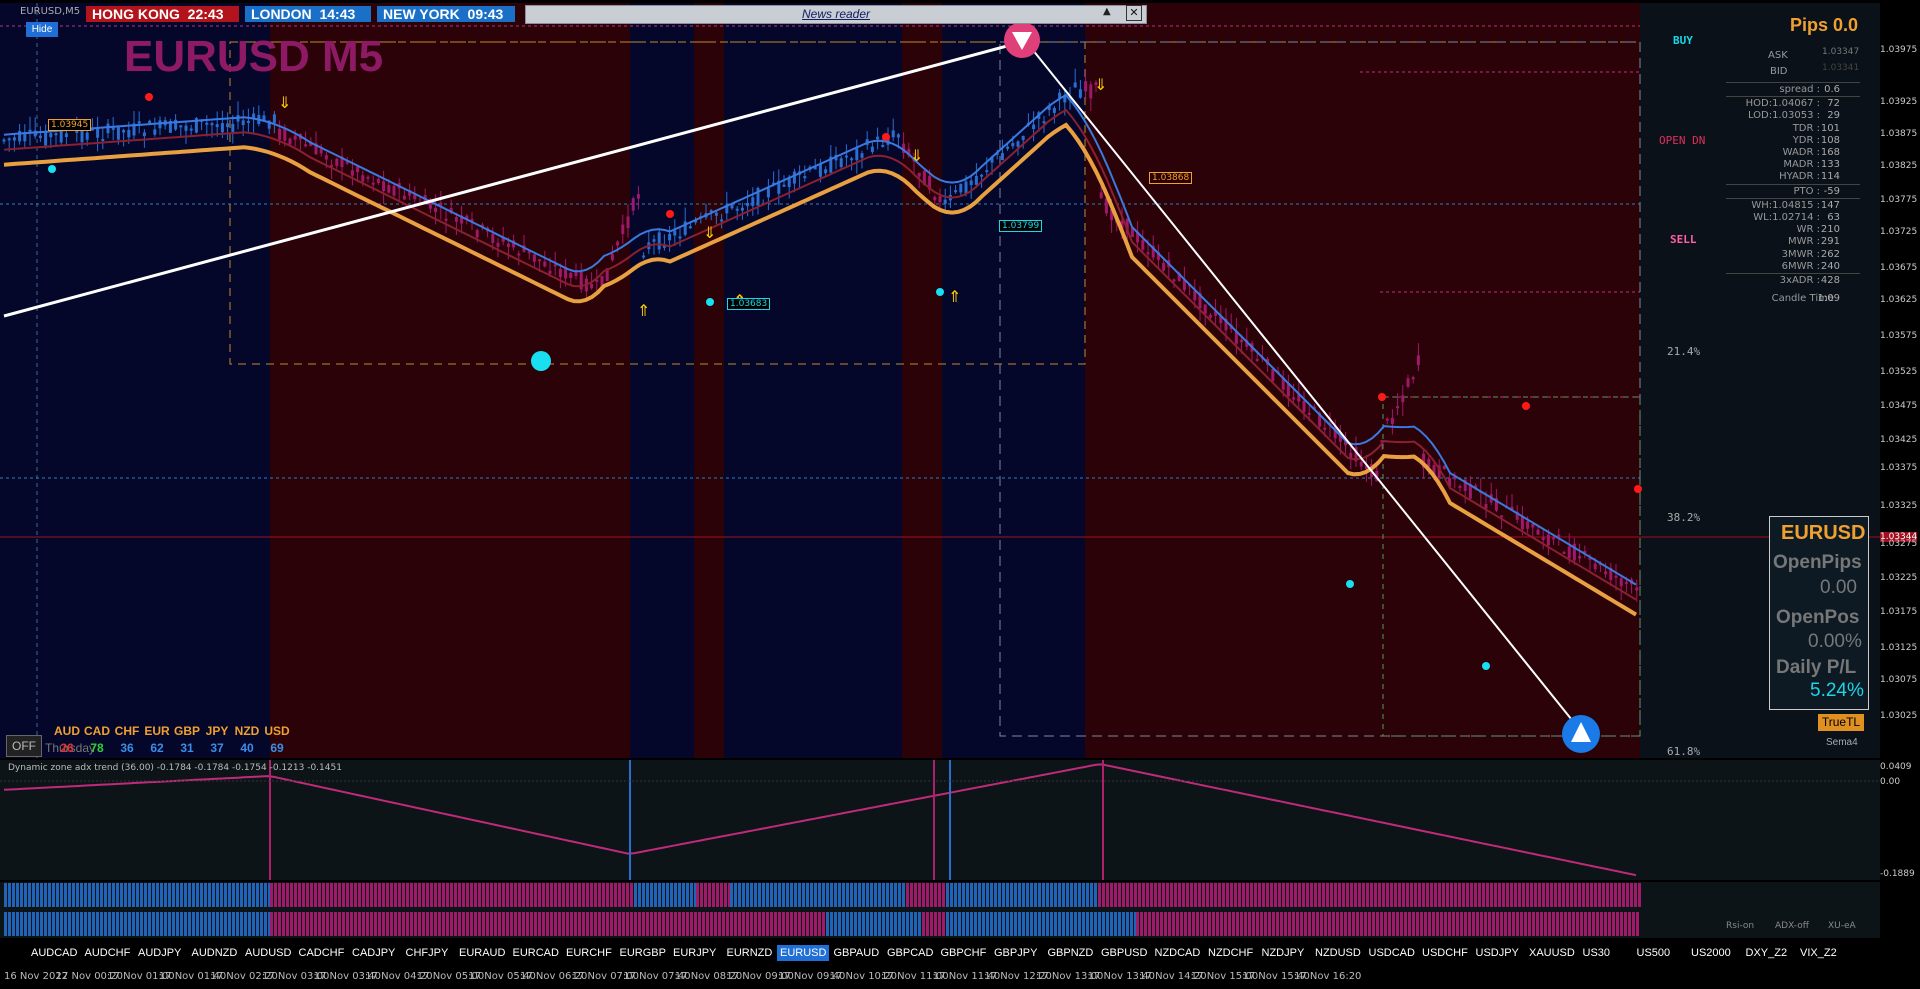 This screenshot has width=1920, height=989. I want to click on truetl-button: TrueTL, so click(1841, 722).